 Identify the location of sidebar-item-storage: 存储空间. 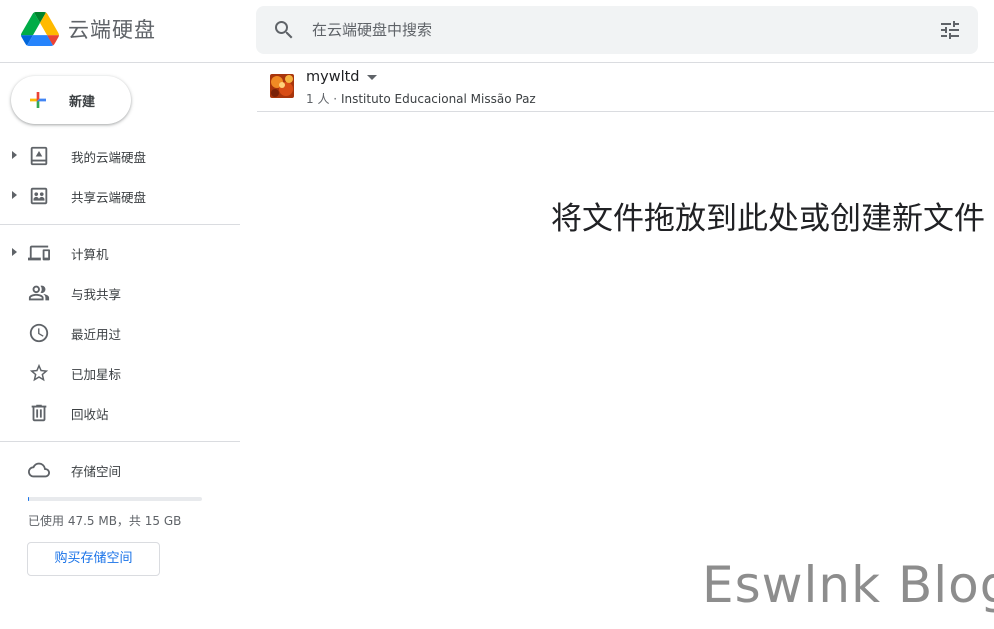
(120, 469).